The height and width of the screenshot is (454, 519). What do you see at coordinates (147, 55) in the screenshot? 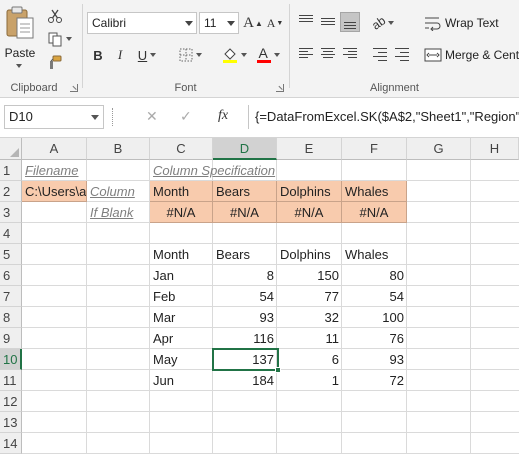
I see `underline-button: U` at bounding box center [147, 55].